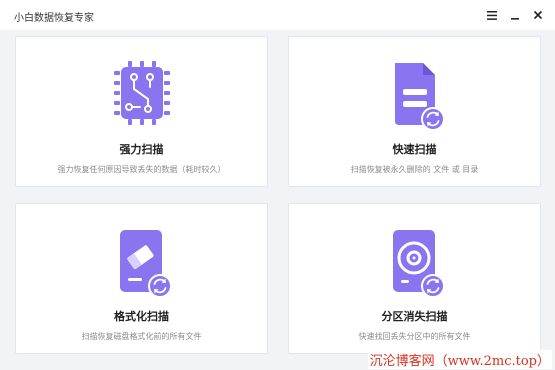  I want to click on window-controls, so click(515, 15).